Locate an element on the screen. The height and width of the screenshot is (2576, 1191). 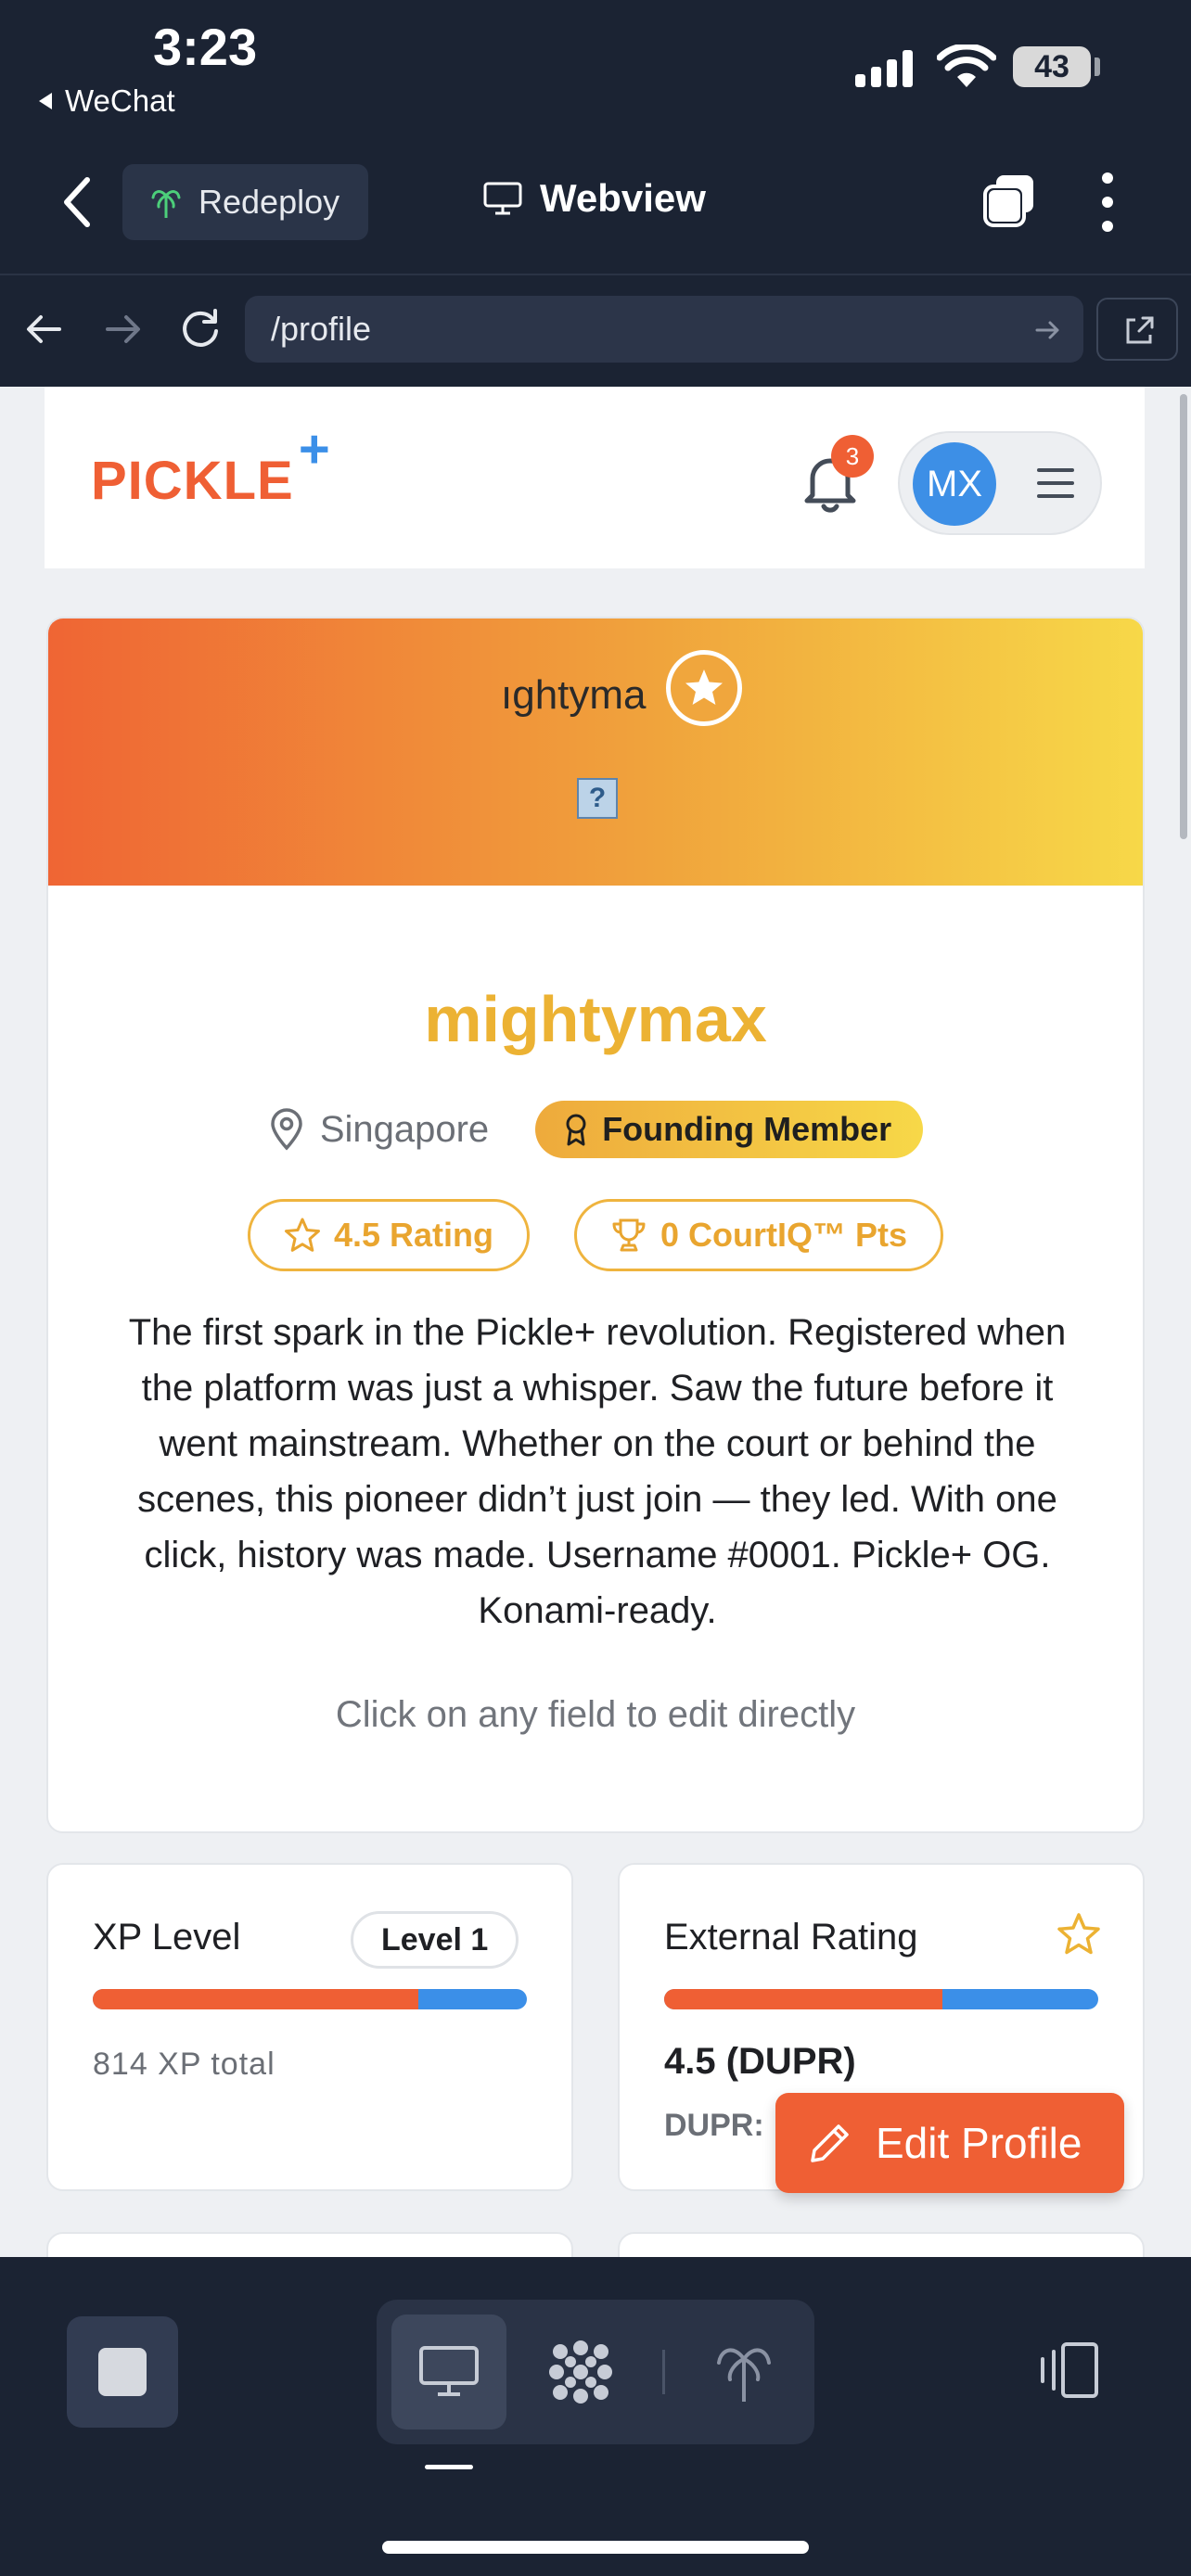
browser-back-icon is located at coordinates (44, 329).